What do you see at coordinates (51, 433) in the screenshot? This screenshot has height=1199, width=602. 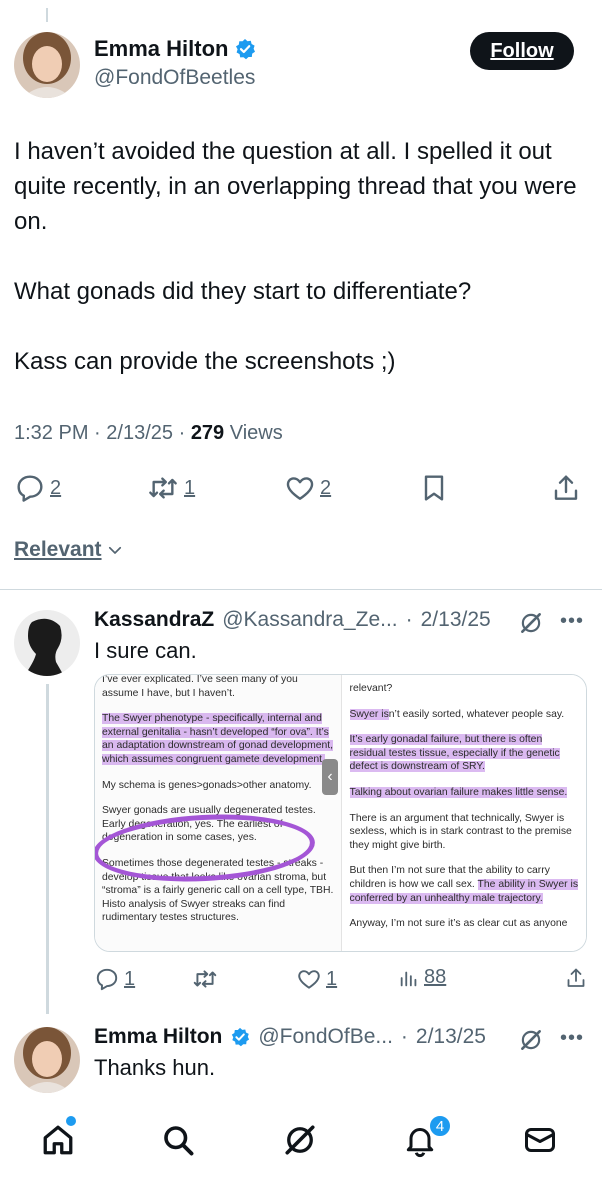 I see `tweet-time: 1:32 PM` at bounding box center [51, 433].